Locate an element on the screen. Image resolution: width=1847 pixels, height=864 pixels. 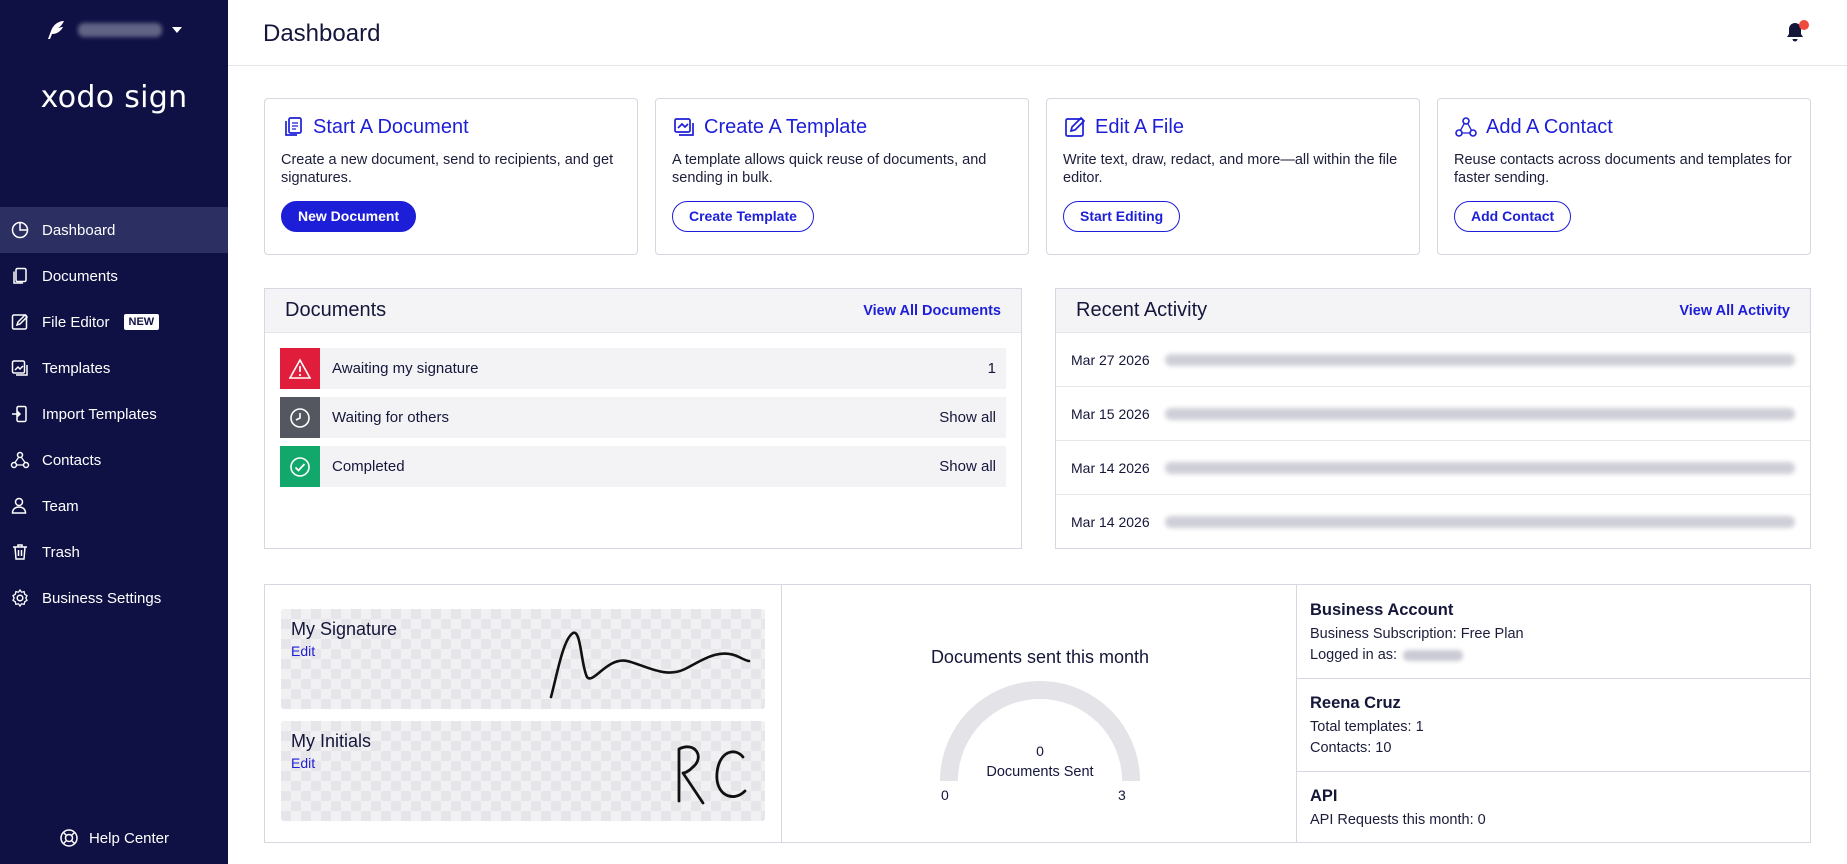
activity-row: Mar 27 2026 is located at coordinates (1433, 360).